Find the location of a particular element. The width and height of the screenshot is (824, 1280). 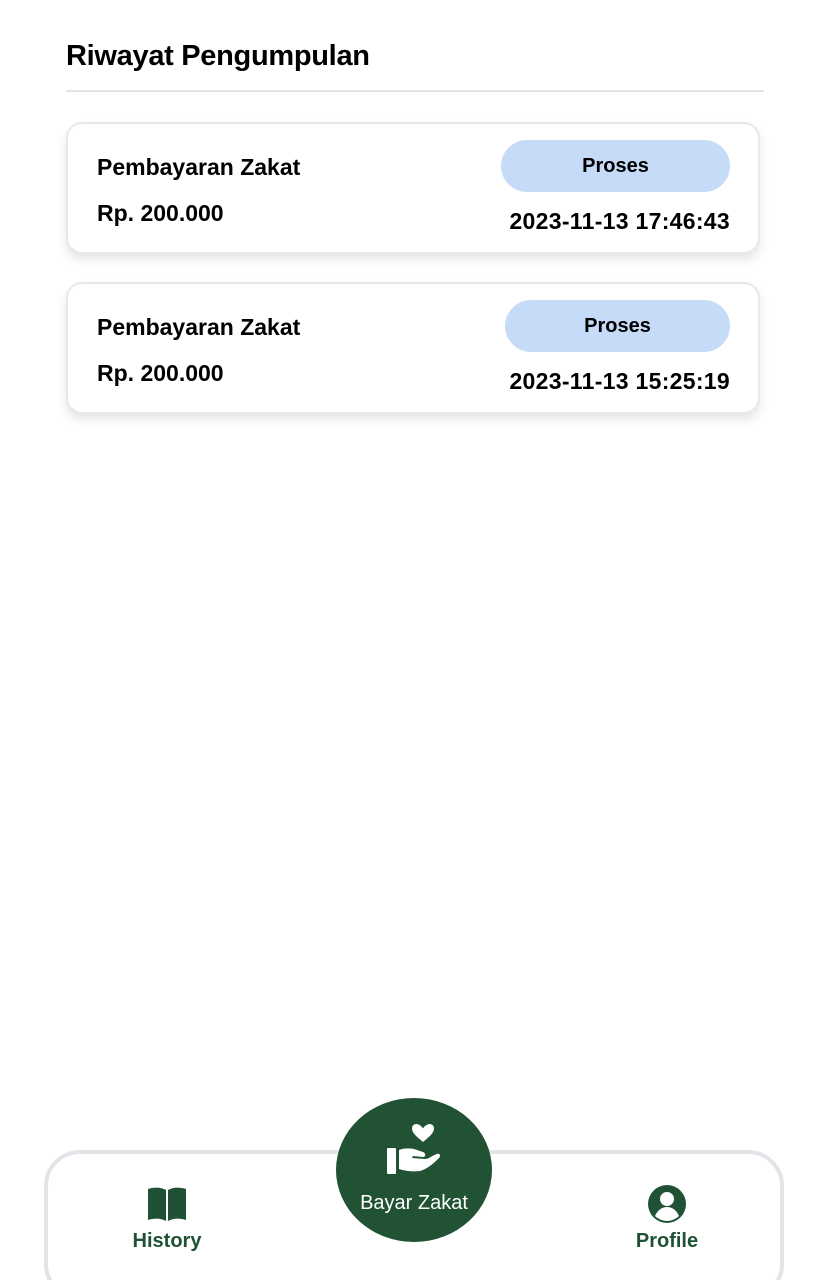

nav-history-label: History is located at coordinates (167, 1241).